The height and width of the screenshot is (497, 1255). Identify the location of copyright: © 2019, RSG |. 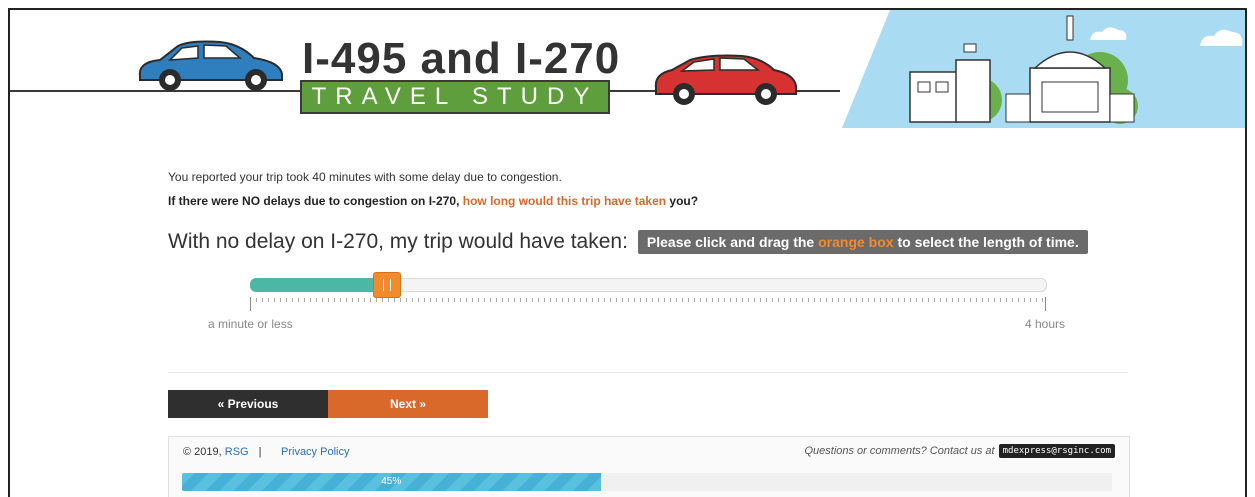
(227, 452).